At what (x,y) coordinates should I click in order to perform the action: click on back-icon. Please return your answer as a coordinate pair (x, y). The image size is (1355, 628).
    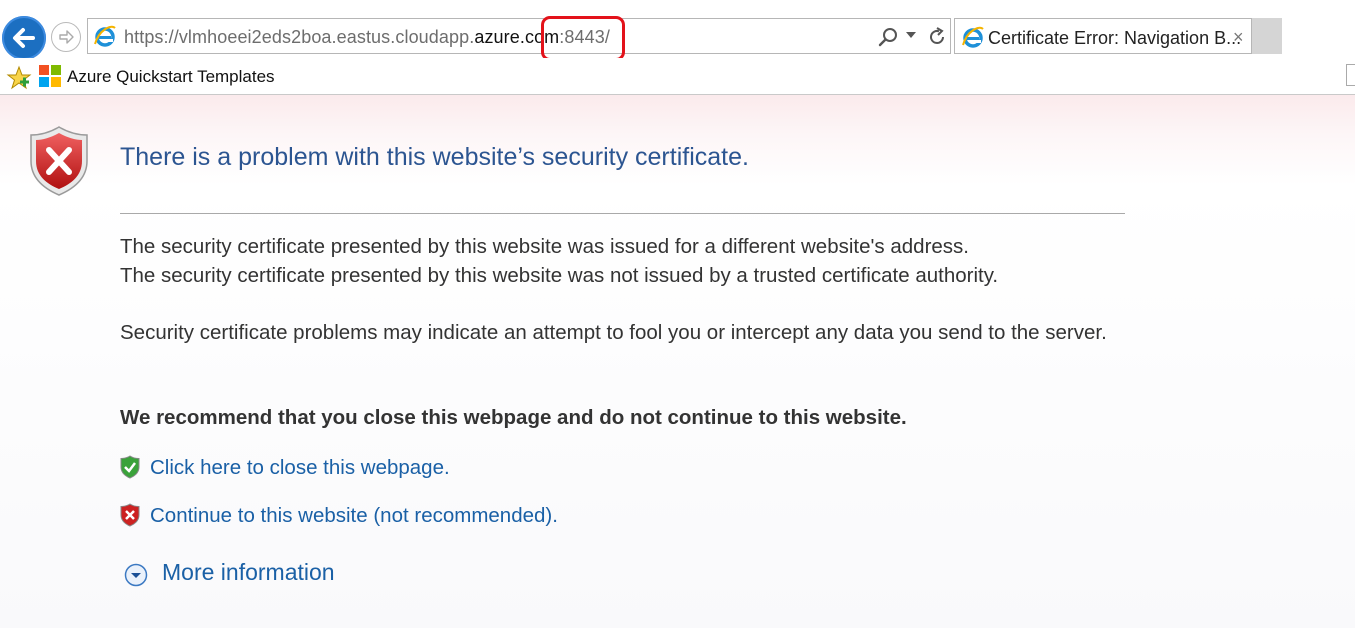
    Looking at the image, I should click on (24, 38).